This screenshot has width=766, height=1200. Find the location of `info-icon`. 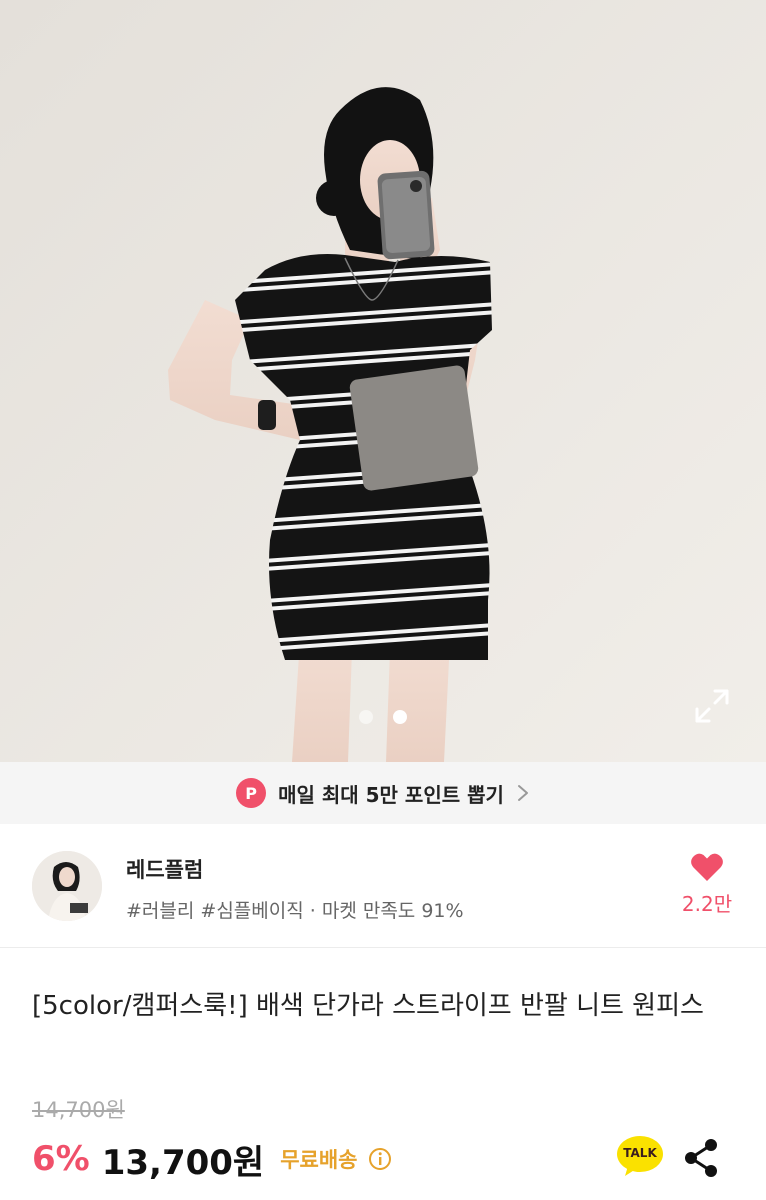

info-icon is located at coordinates (380, 1159).